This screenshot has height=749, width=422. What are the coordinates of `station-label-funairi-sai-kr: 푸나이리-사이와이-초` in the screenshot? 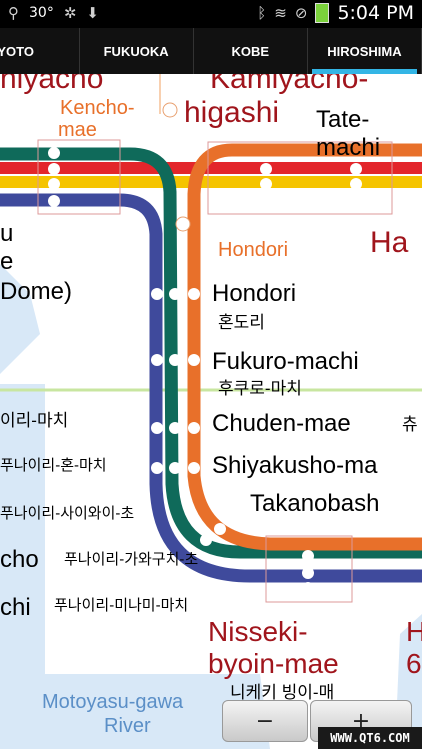 It's located at (67, 513).